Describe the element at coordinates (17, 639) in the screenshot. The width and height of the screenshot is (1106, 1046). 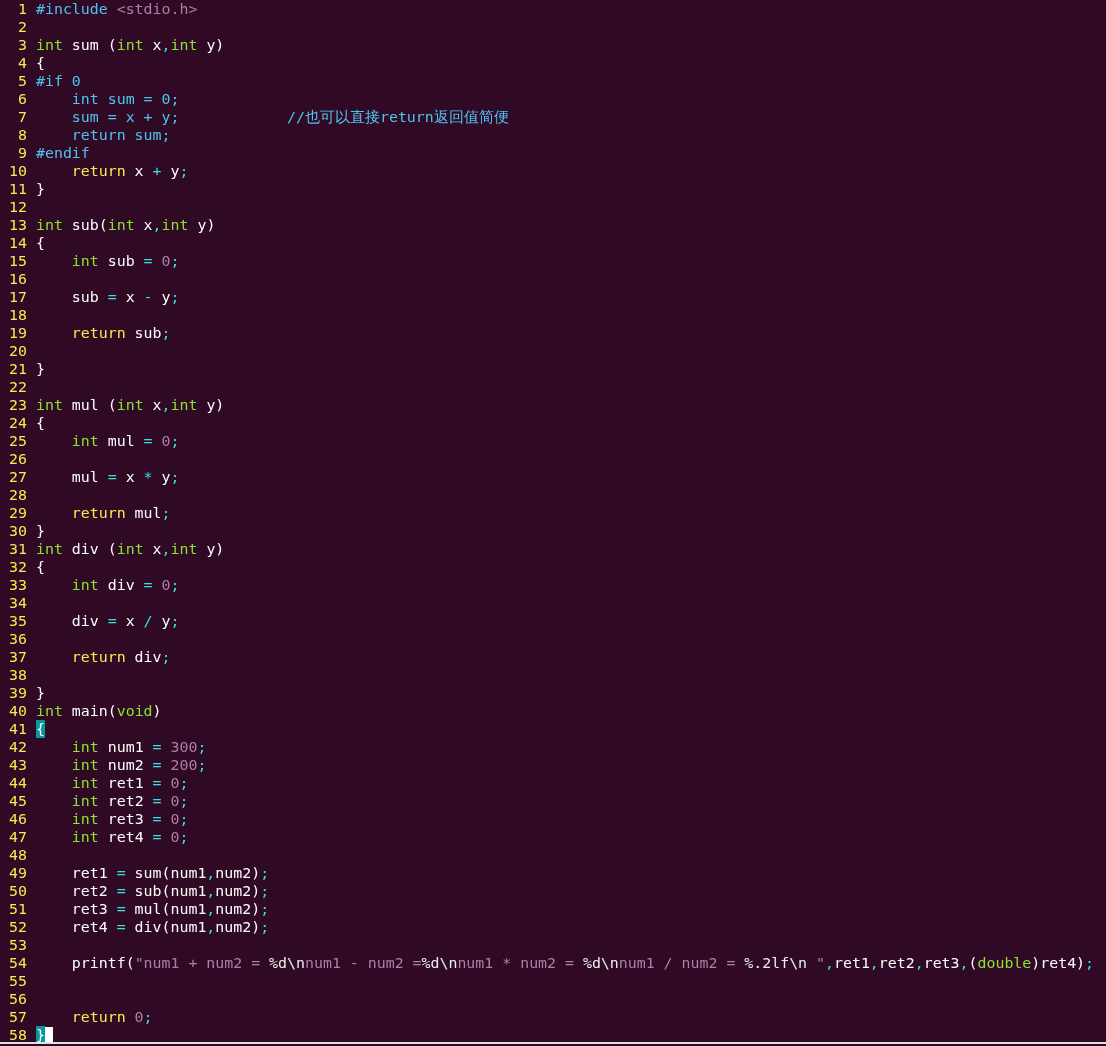
I see `line-number: 36` at that location.